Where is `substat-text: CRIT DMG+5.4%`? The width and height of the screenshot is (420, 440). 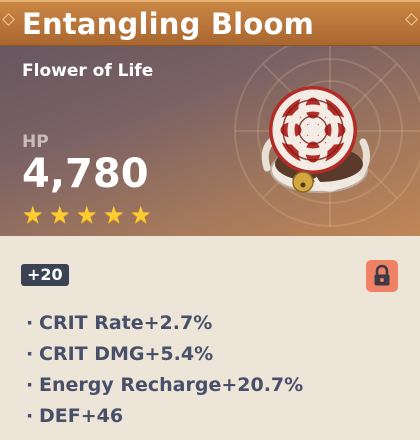 substat-text: CRIT DMG+5.4% is located at coordinates (126, 354).